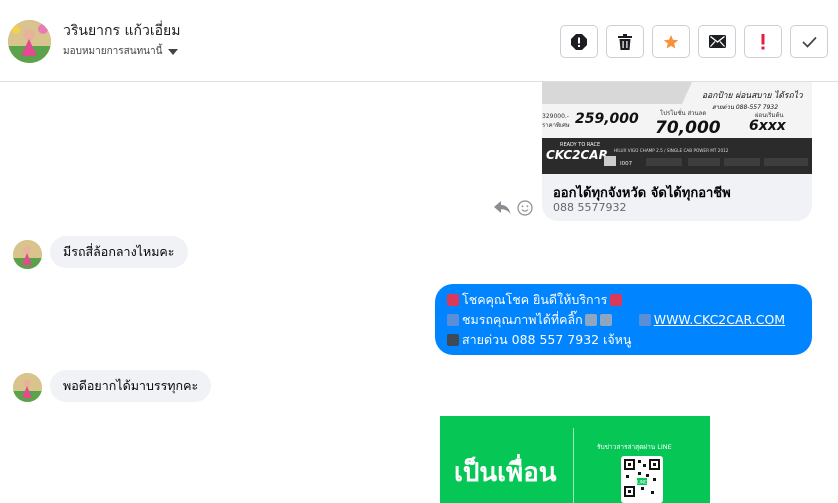  Describe the element at coordinates (694, 41) in the screenshot. I see `conversation-actions` at that location.